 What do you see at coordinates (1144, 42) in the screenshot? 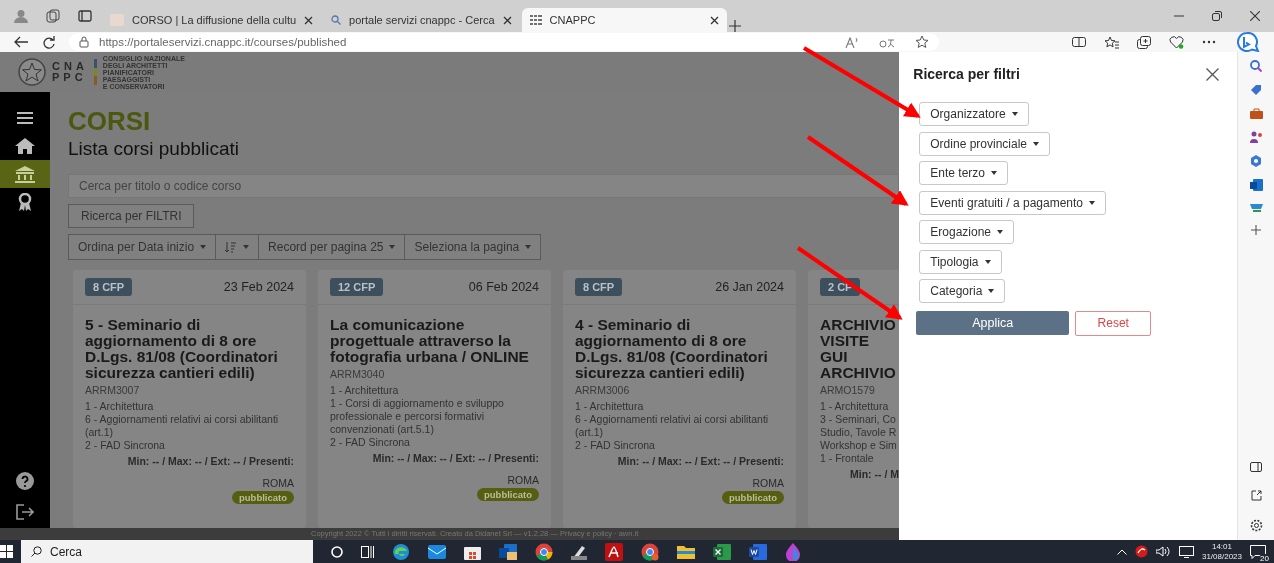
I see `collections-icon` at bounding box center [1144, 42].